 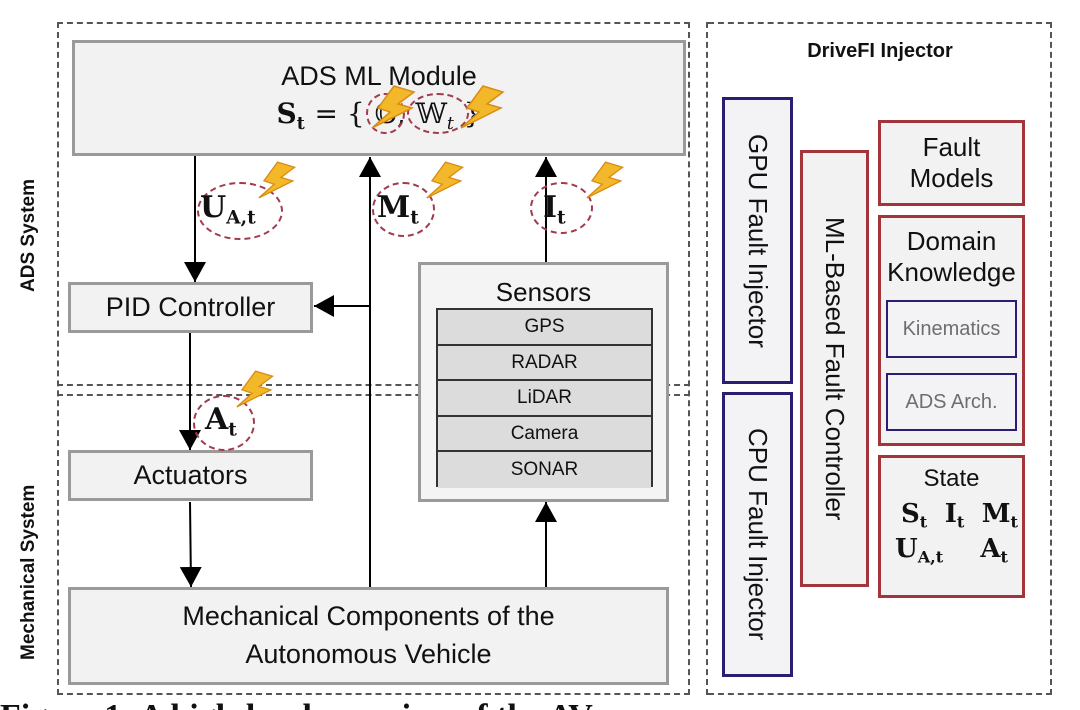 I want to click on cpu-fault-injector: CPU Fault Injector, so click(x=757, y=534).